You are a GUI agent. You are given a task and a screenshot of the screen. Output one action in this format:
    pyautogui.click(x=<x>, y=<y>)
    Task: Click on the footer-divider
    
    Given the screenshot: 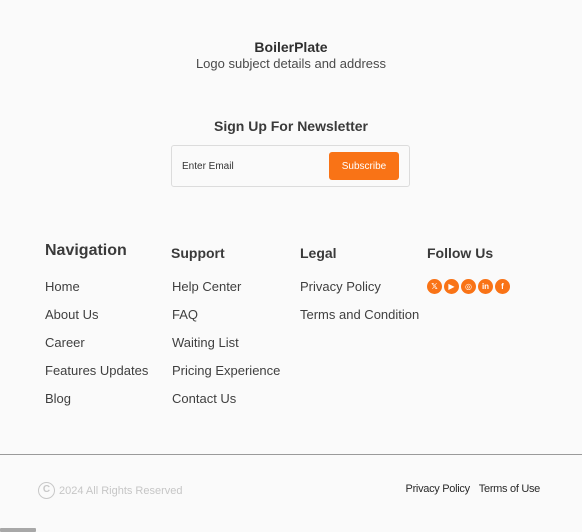 What is the action you would take?
    pyautogui.click(x=291, y=454)
    